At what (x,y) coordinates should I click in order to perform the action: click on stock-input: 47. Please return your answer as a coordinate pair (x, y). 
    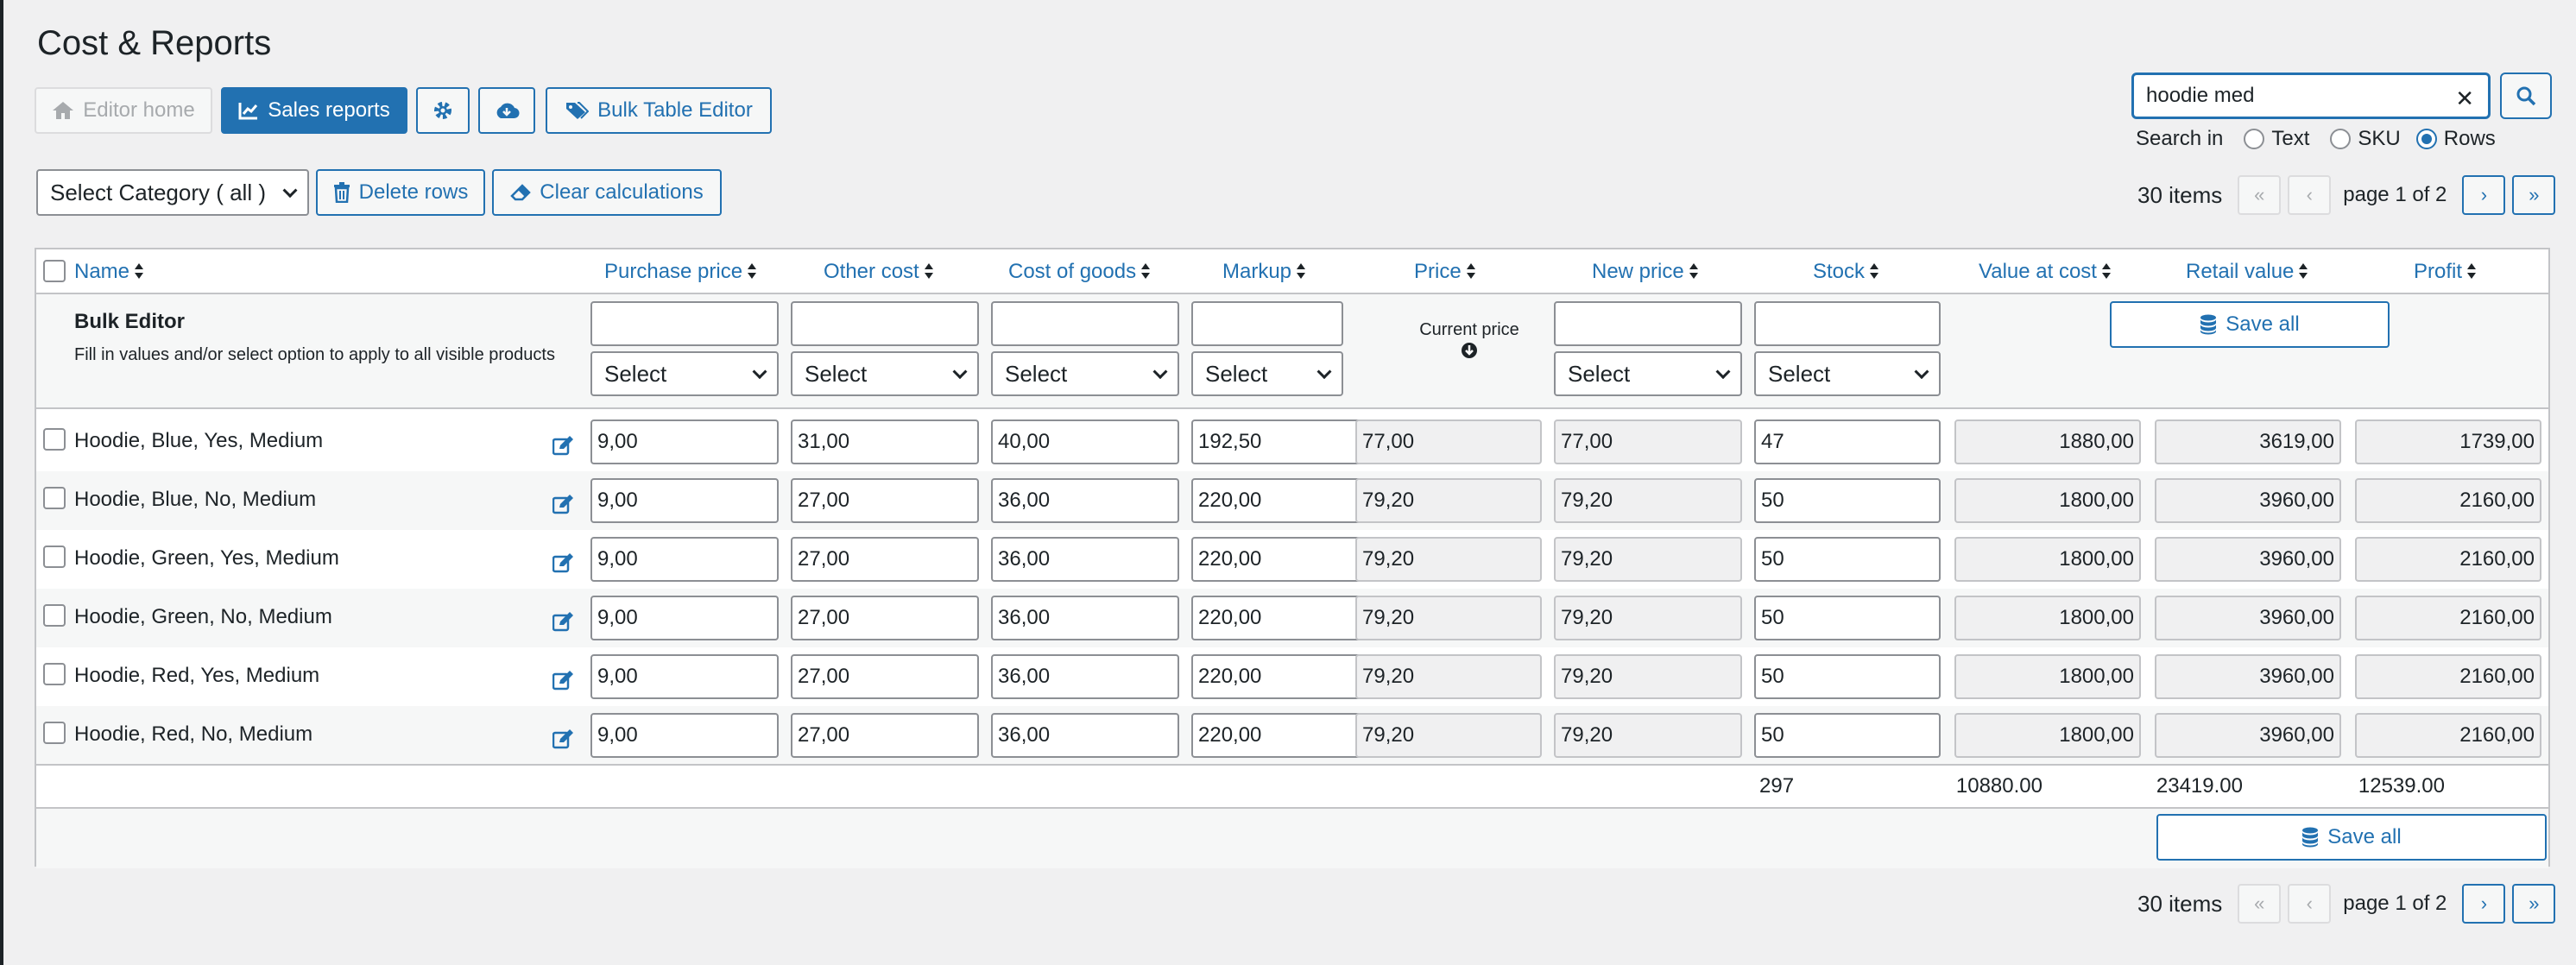
    Looking at the image, I should click on (1847, 441).